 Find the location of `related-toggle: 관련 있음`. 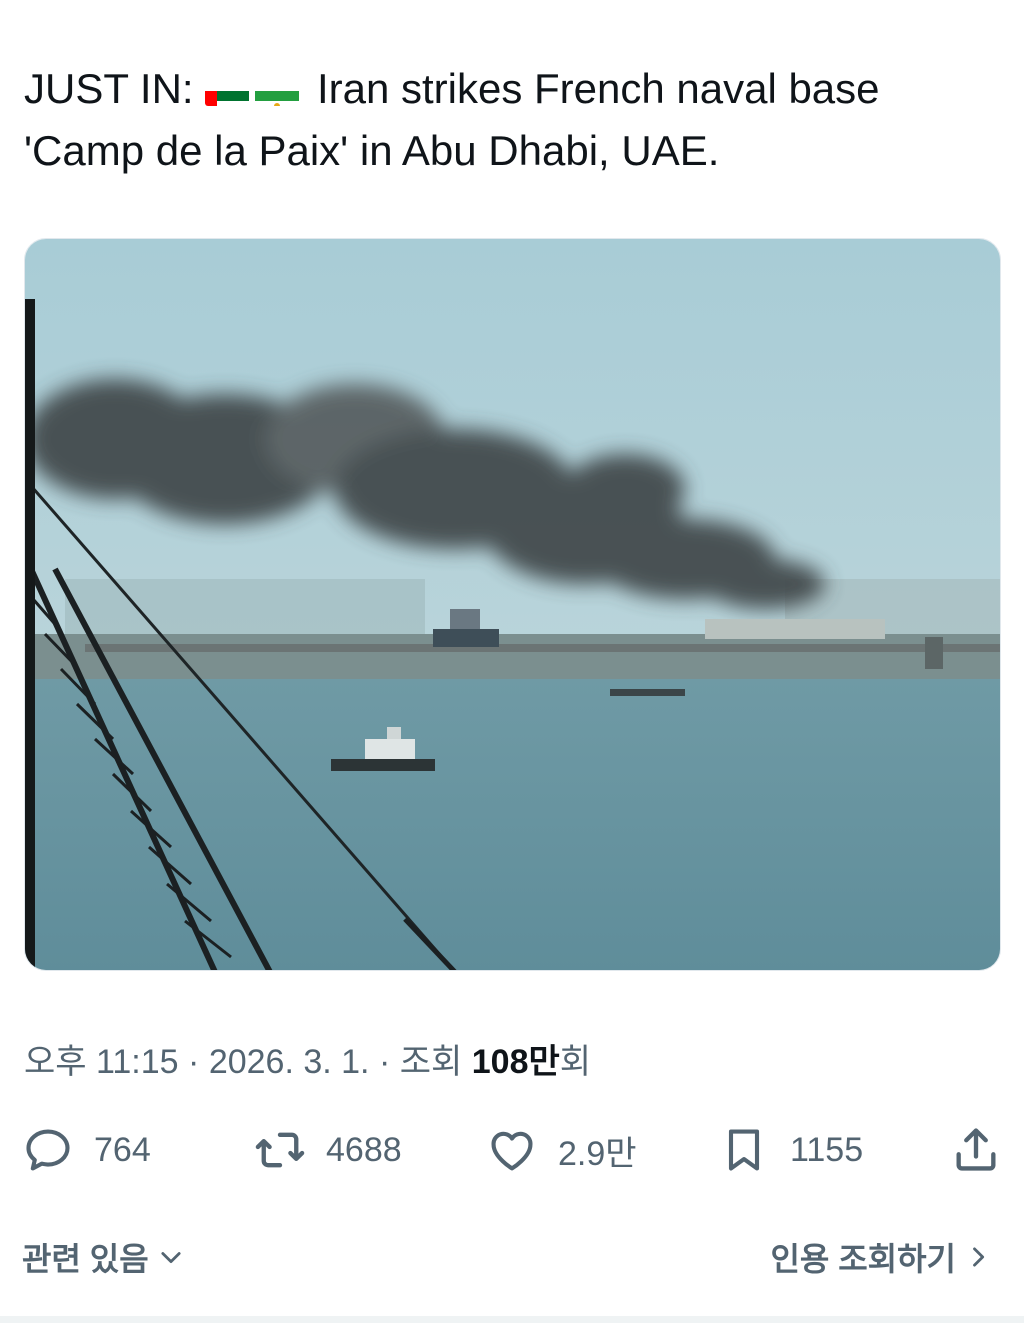

related-toggle: 관련 있음 is located at coordinates (103, 1257).